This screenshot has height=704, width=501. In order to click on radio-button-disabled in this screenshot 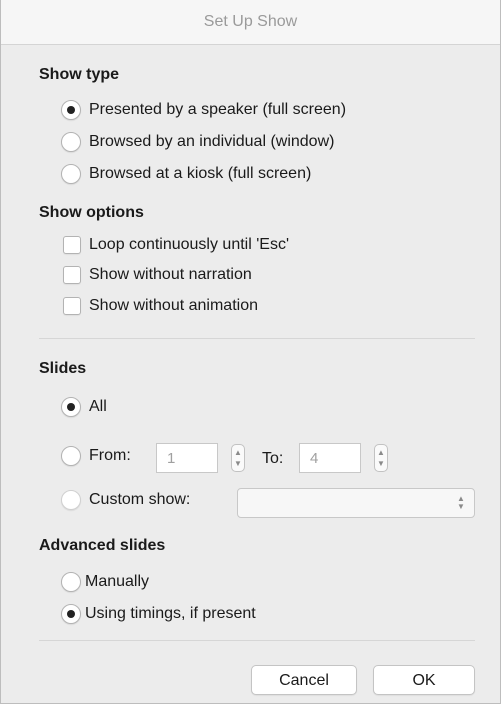, I will do `click(71, 500)`.